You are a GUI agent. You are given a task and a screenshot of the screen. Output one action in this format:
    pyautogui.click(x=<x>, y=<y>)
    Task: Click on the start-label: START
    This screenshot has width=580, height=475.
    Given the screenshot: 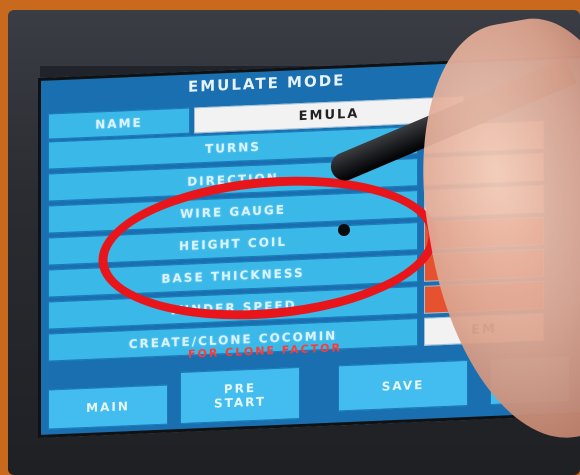 What is the action you would take?
    pyautogui.click(x=240, y=402)
    